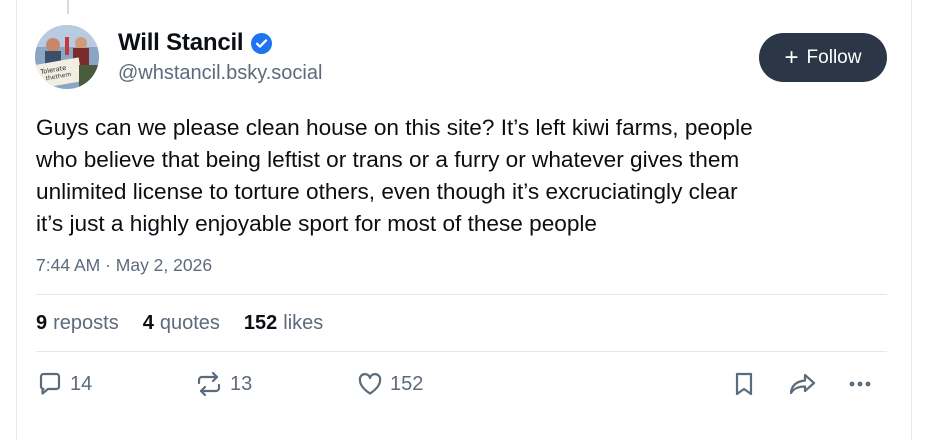 Image resolution: width=930 pixels, height=440 pixels. What do you see at coordinates (223, 384) in the screenshot?
I see `repost-button: 13` at bounding box center [223, 384].